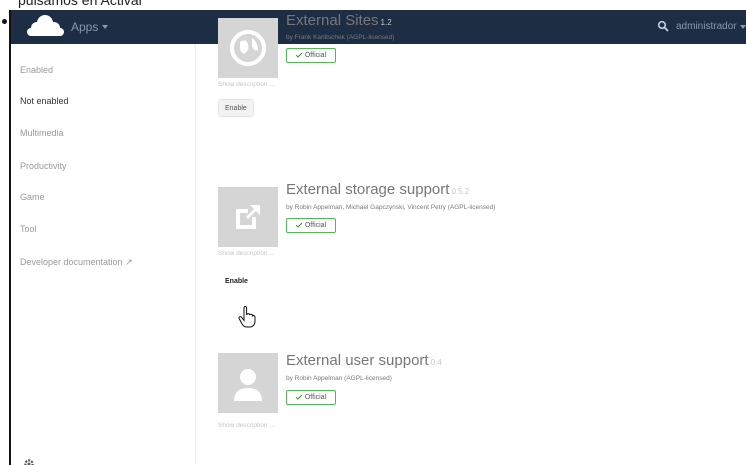 The image size is (746, 465). What do you see at coordinates (81, 4) in the screenshot?
I see `caption-text: pulsamos en Activar` at bounding box center [81, 4].